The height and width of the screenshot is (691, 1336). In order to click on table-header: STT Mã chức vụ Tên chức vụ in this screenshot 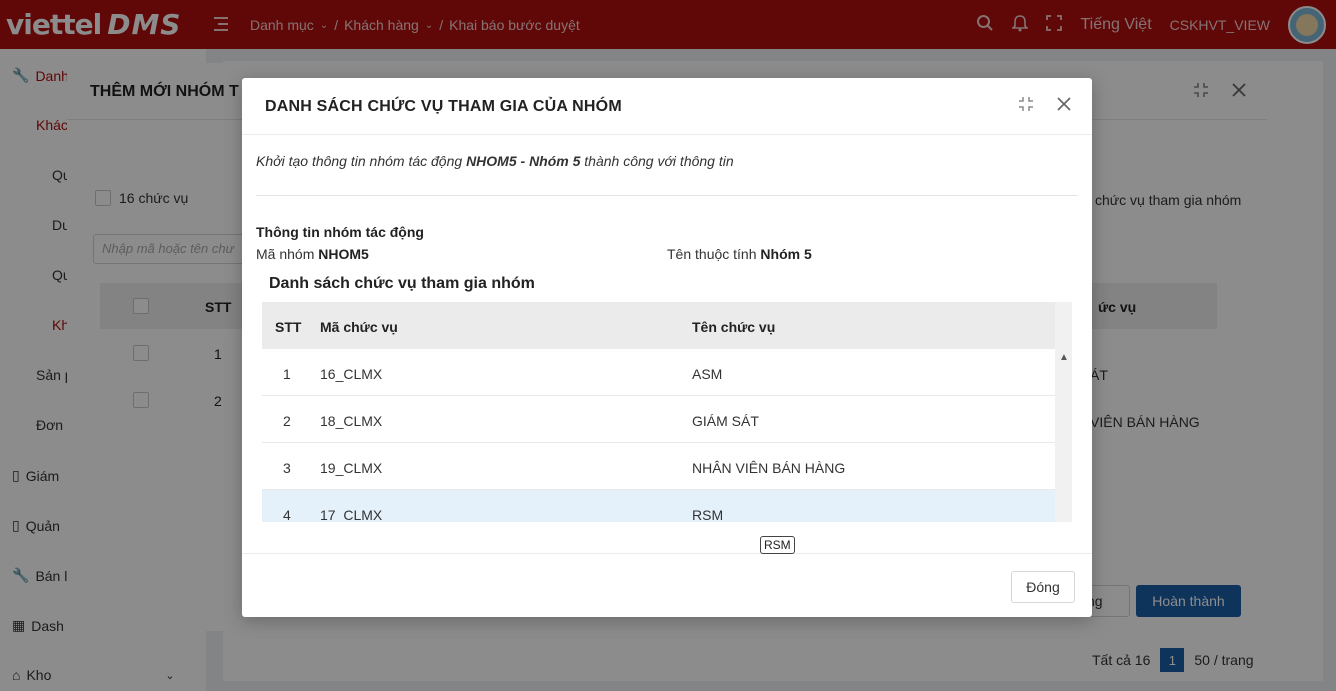, I will do `click(658, 325)`.